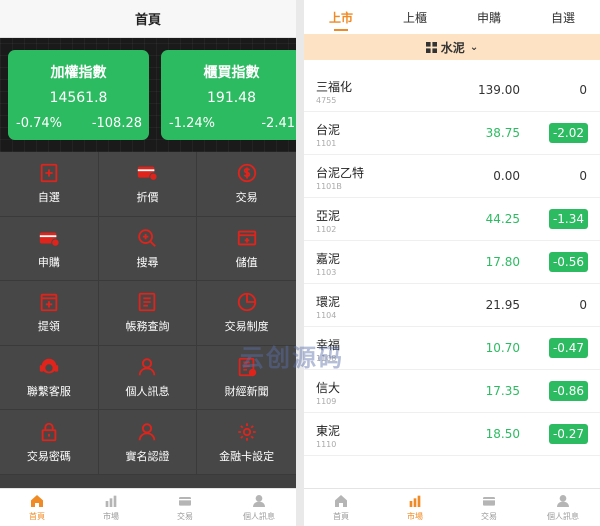 The height and width of the screenshot is (526, 600). Describe the element at coordinates (148, 378) in the screenshot. I see `menu-item-personal-info: 個人訊息` at that location.